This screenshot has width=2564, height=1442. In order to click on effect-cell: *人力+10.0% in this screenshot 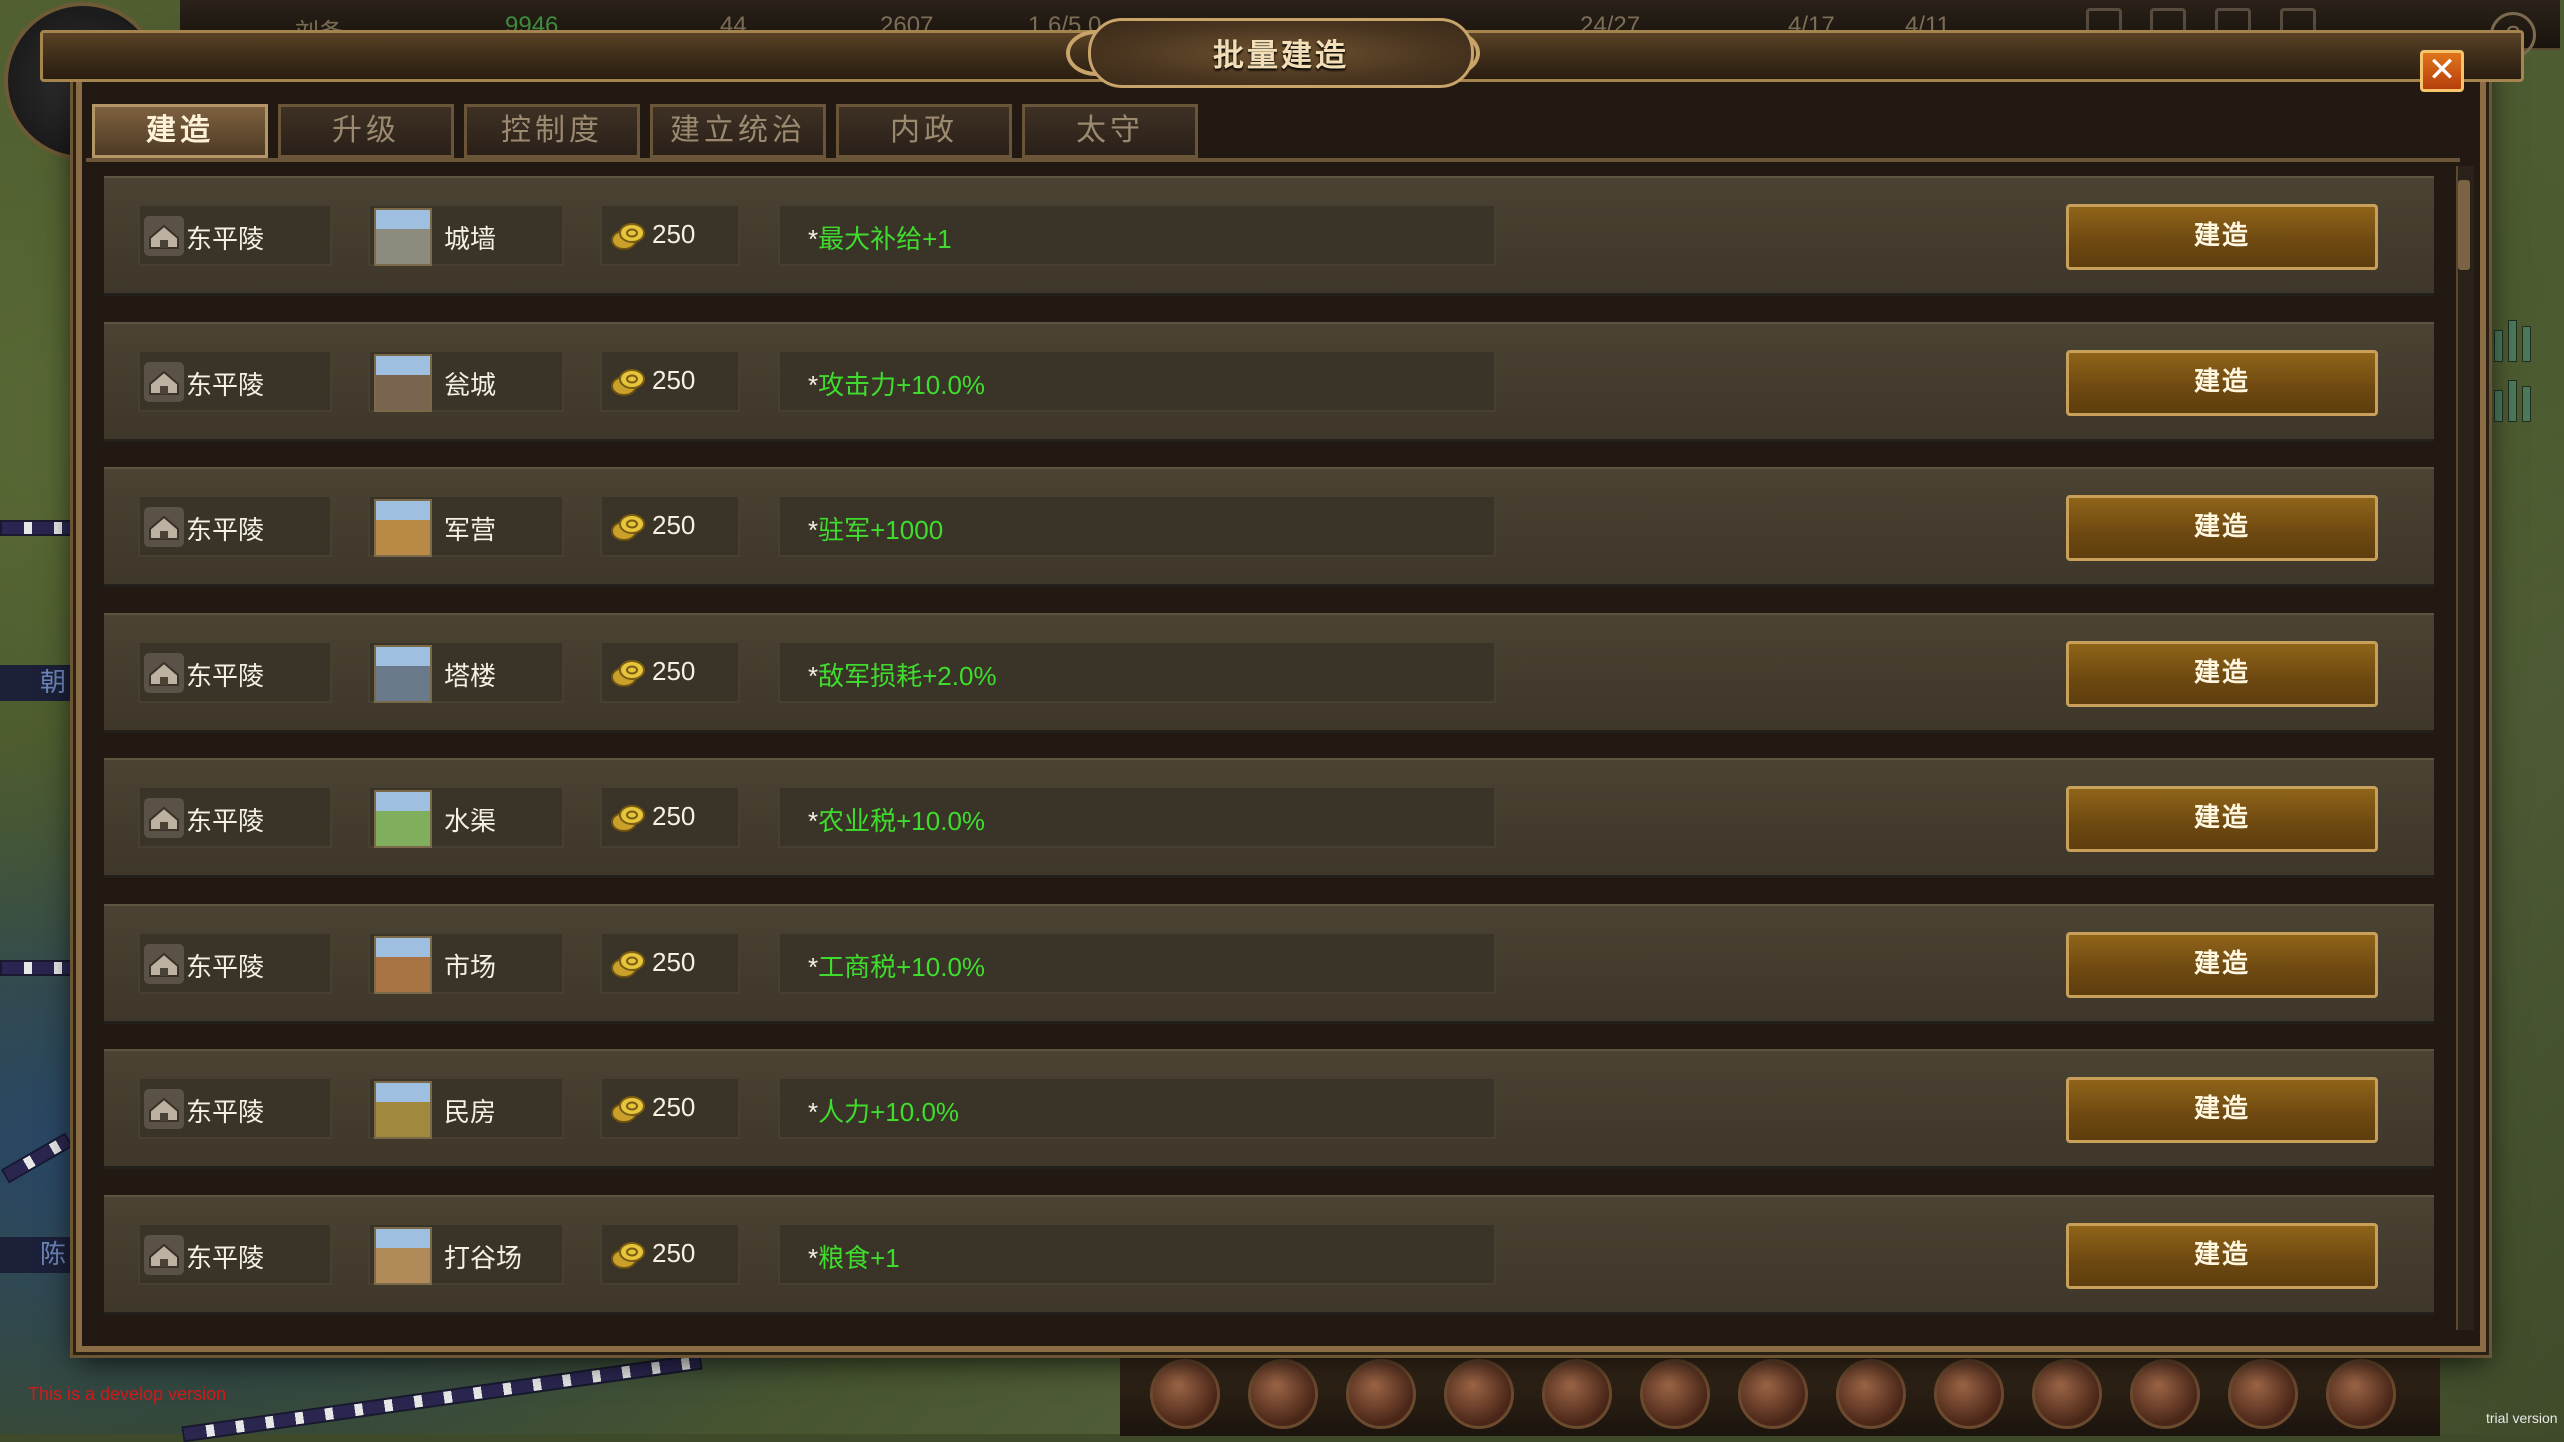, I will do `click(1137, 1108)`.